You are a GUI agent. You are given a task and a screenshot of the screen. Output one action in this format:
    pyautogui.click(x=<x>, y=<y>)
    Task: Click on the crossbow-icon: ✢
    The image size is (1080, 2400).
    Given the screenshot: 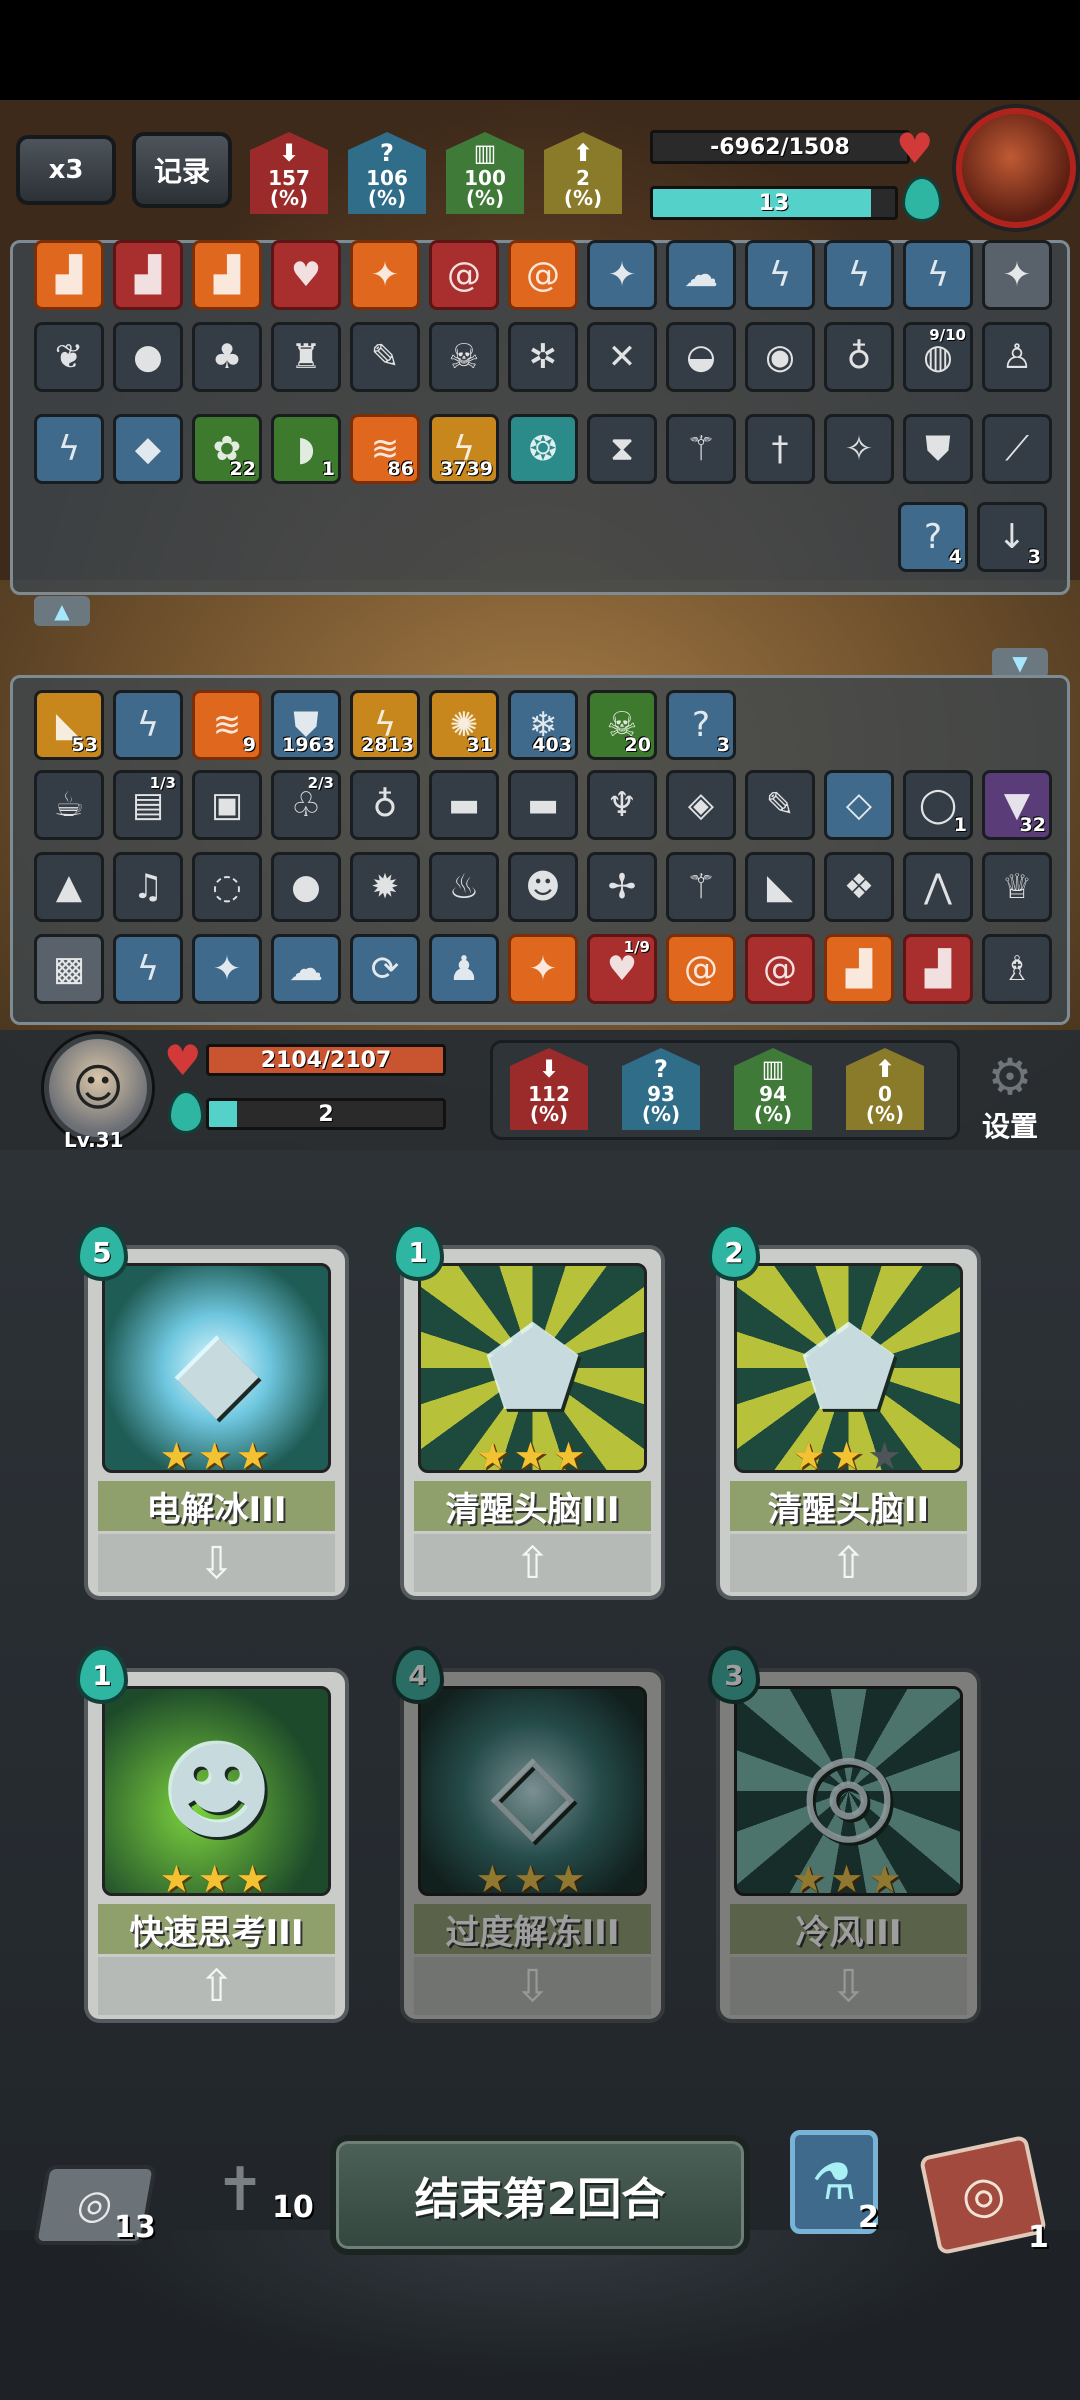 What is the action you would take?
    pyautogui.click(x=622, y=887)
    